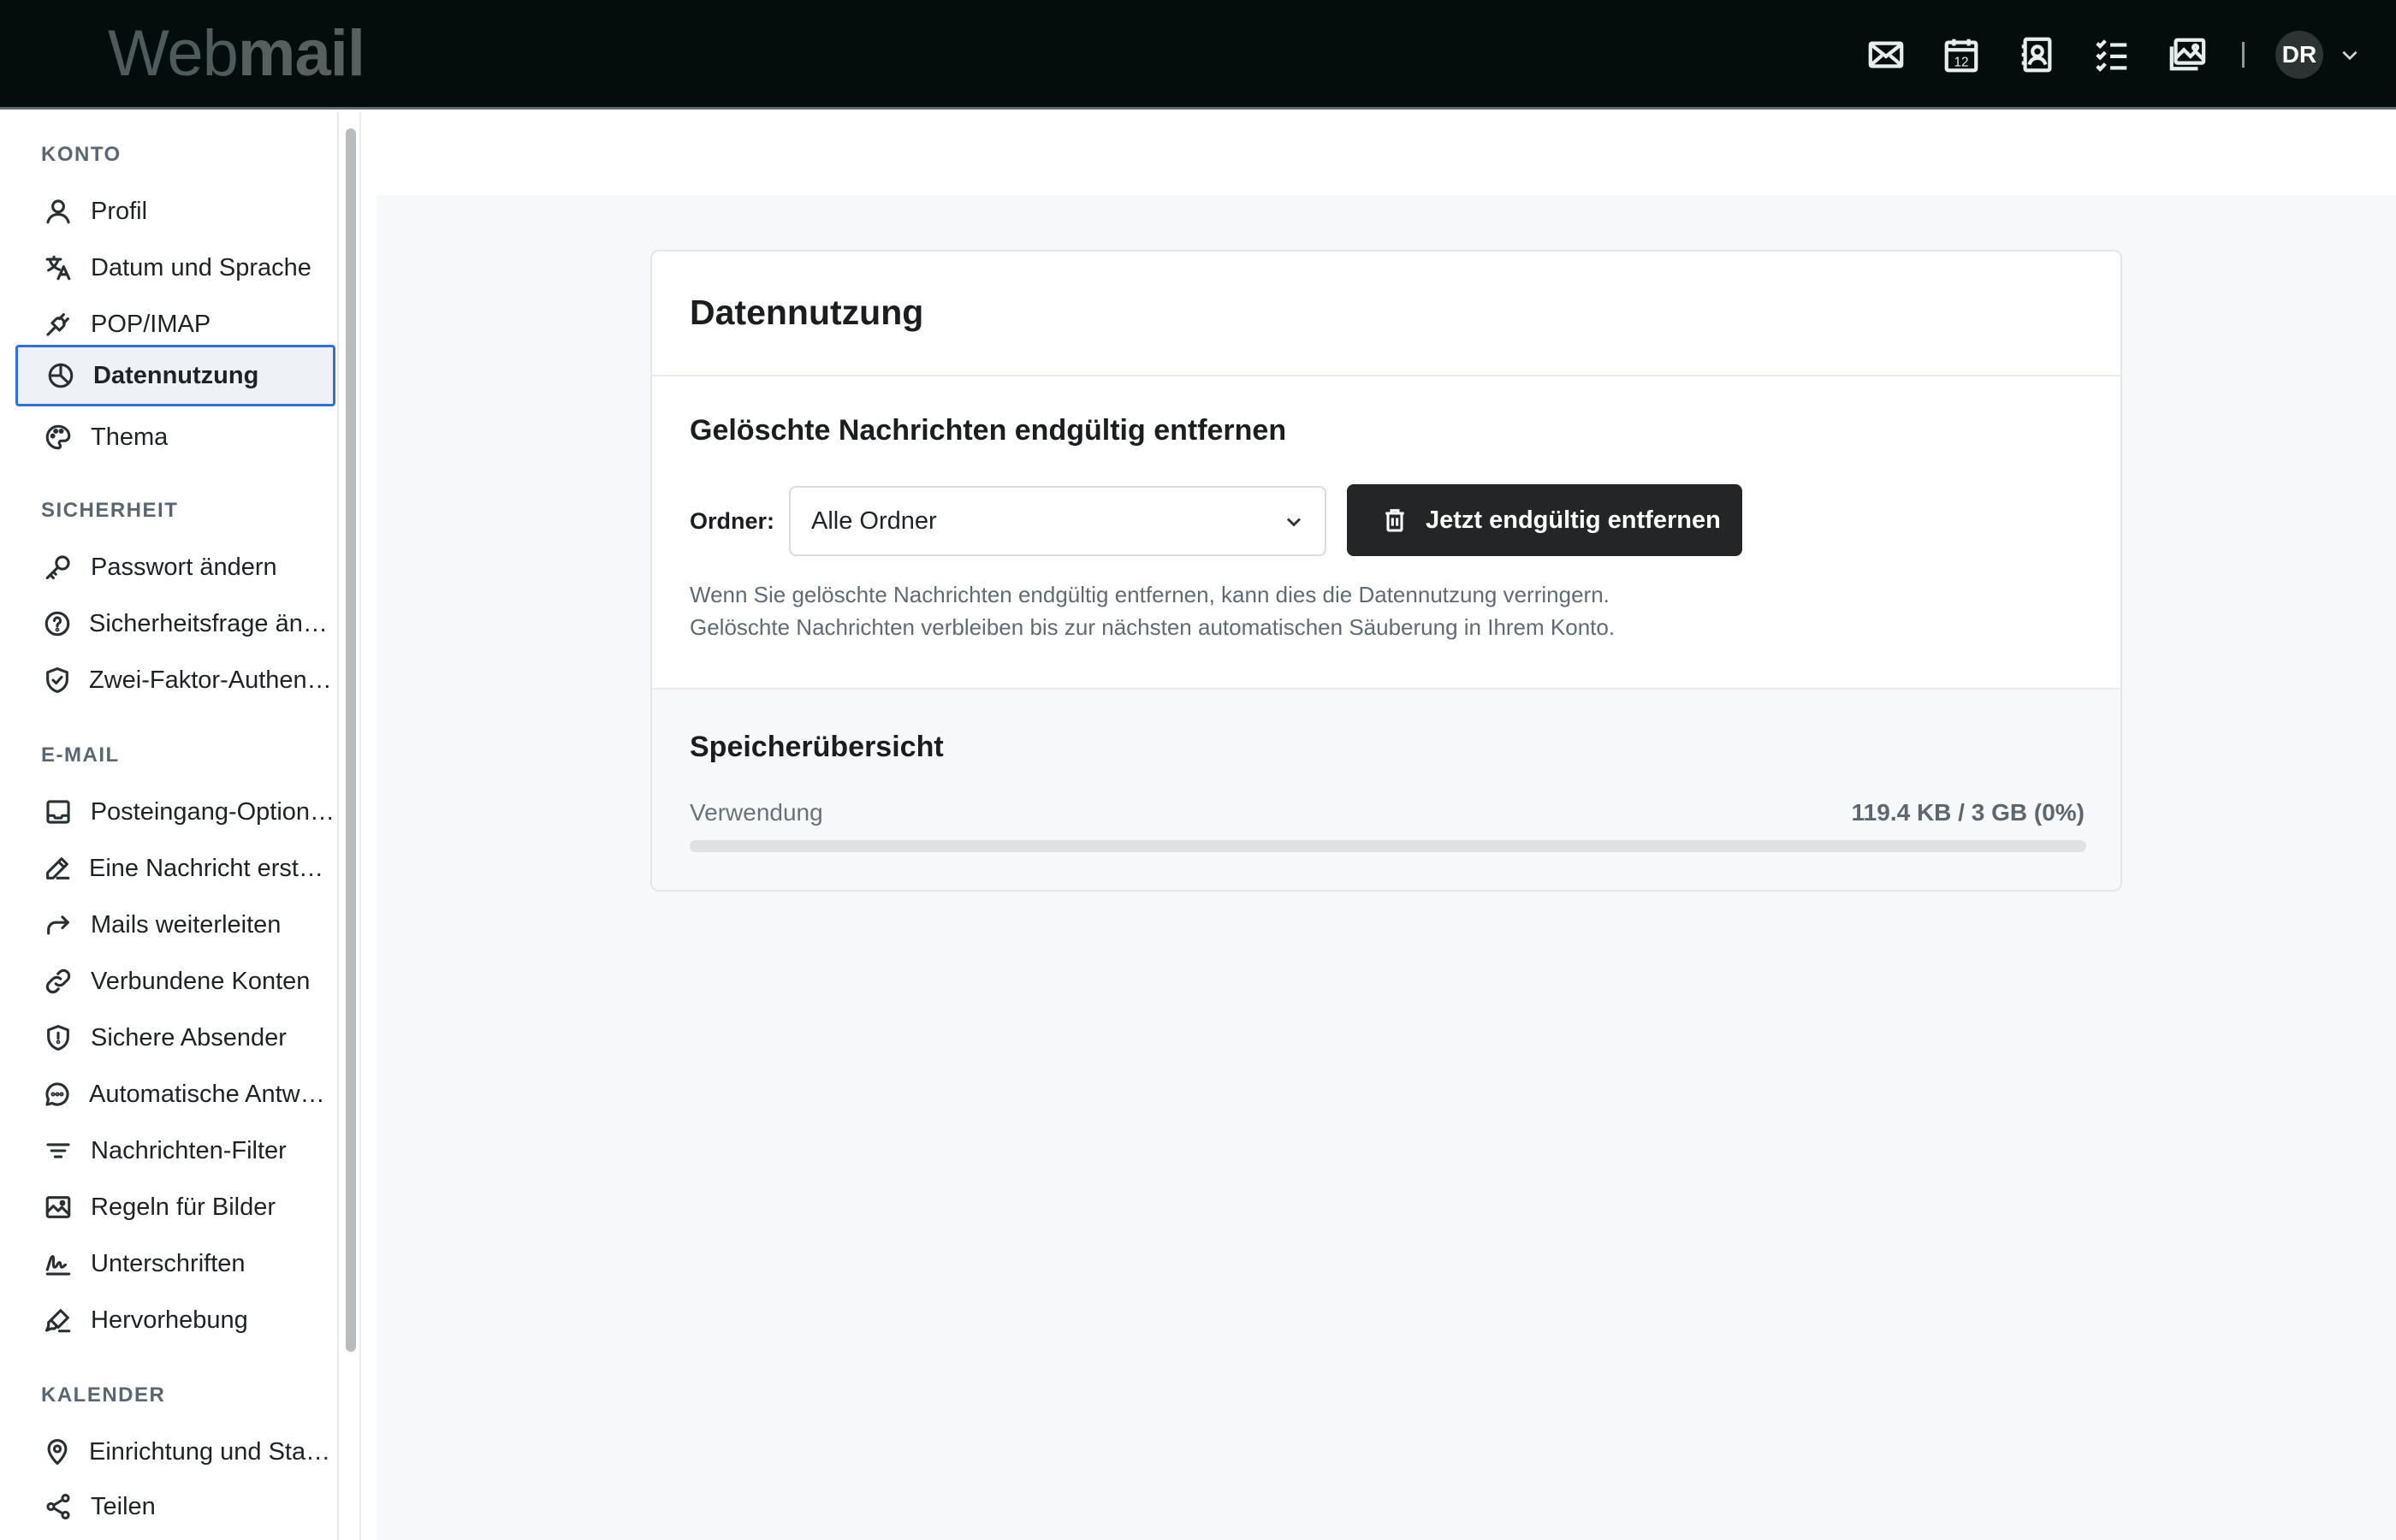 The height and width of the screenshot is (1540, 2396). I want to click on calendar-icon: 12, so click(1961, 55).